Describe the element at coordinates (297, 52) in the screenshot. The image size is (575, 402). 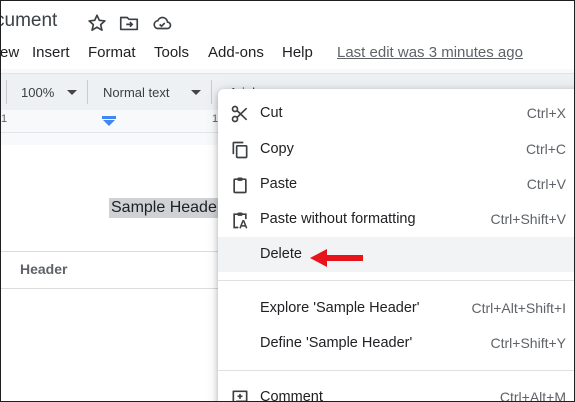
I see `menu-help: Help` at that location.